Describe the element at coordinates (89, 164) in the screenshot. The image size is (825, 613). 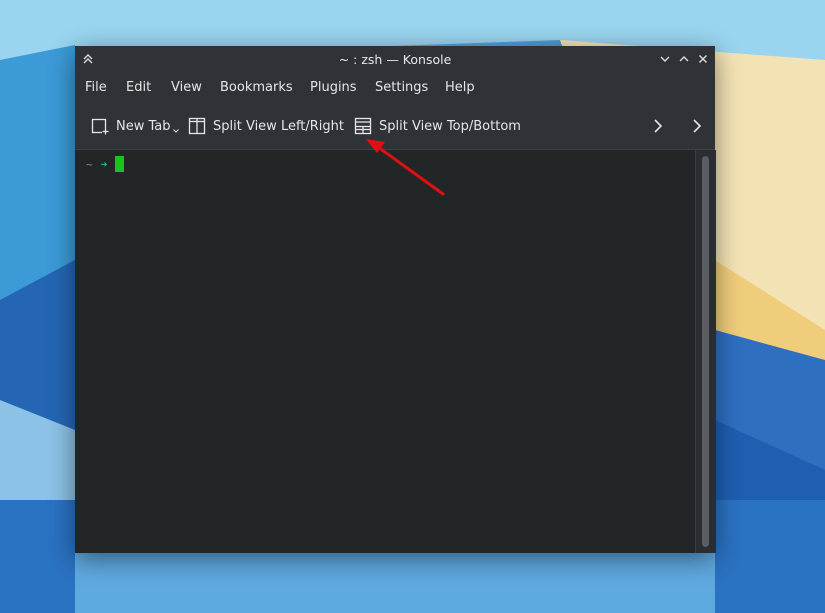
I see `prompt-directory: ~` at that location.